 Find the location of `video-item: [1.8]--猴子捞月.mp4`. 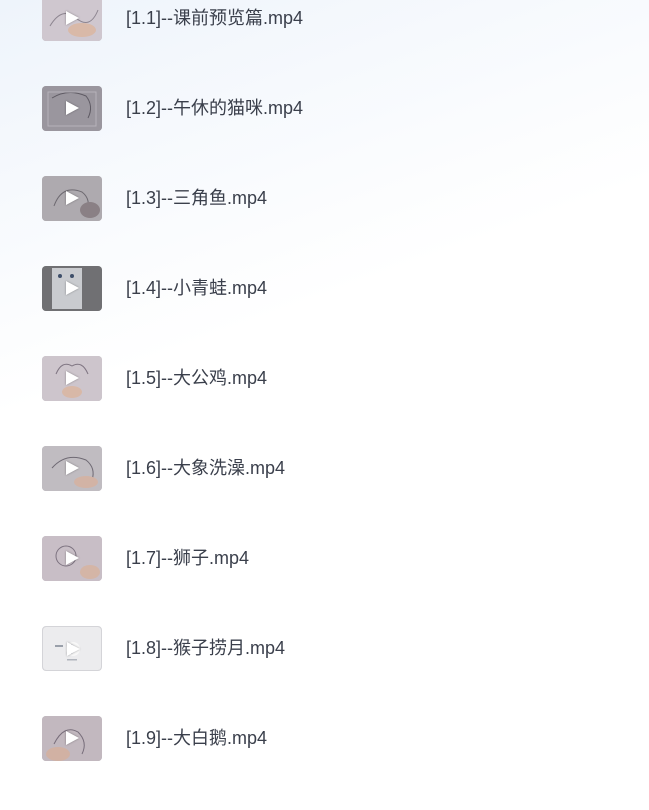

video-item: [1.8]--猴子捞月.mp4 is located at coordinates (324, 671).